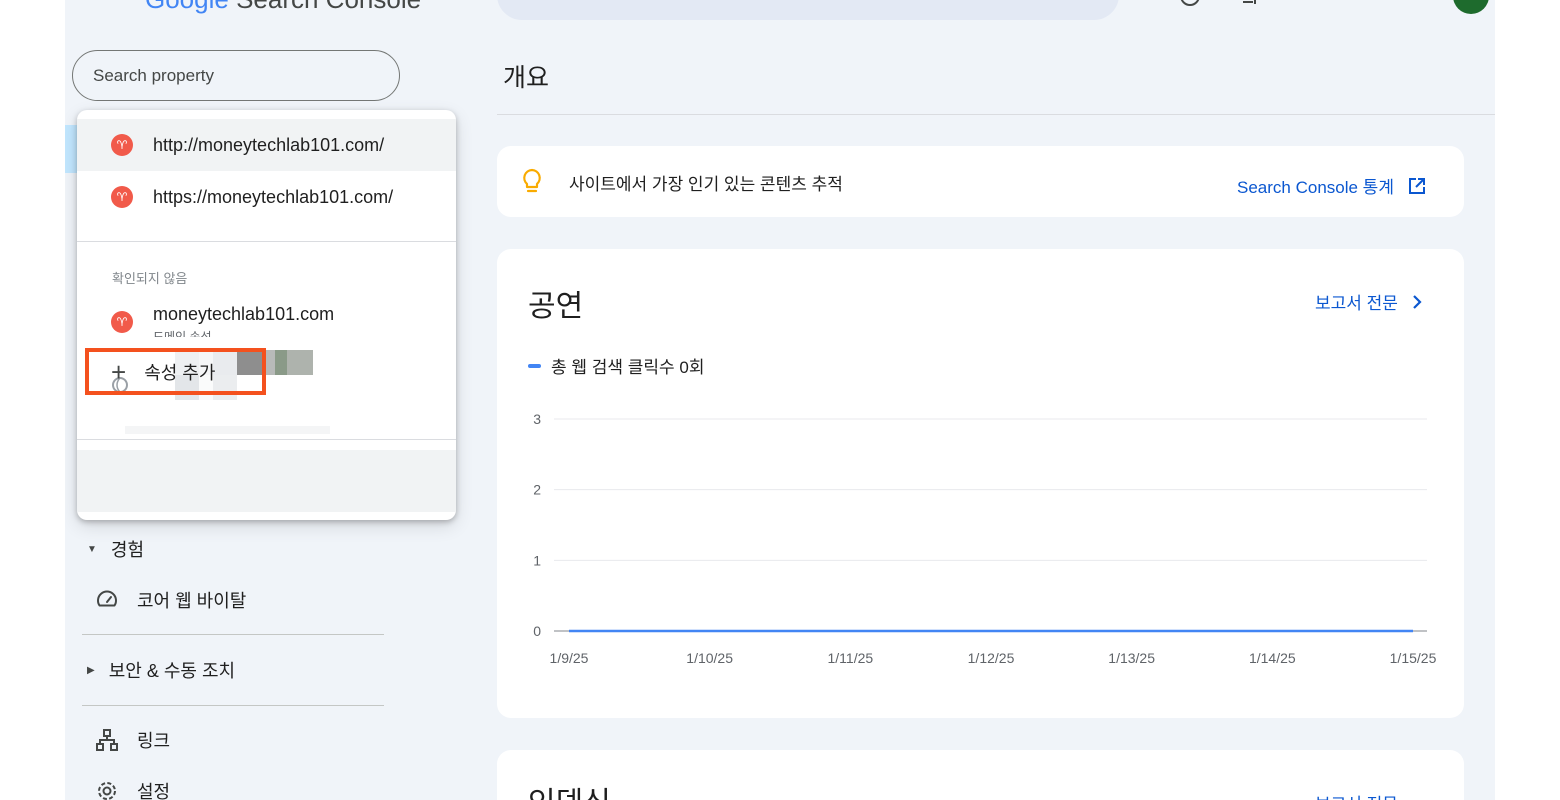 This screenshot has width=1560, height=800. I want to click on x-tick-label: 1/15/25, so click(1413, 658).